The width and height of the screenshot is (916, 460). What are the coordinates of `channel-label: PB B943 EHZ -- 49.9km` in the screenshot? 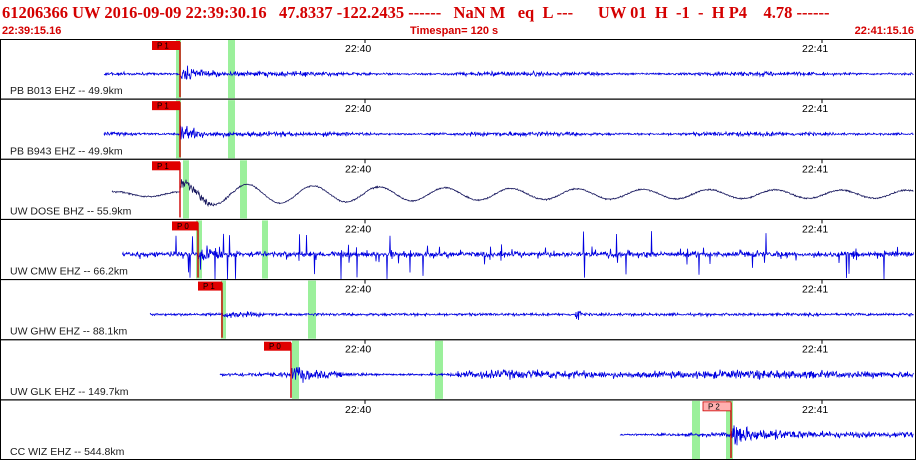 It's located at (66, 151).